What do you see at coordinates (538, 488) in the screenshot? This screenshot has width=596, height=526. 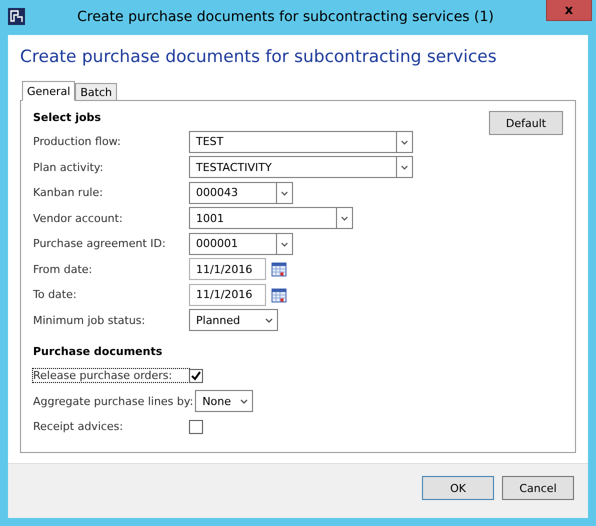 I see `dialog-button: Cancel` at bounding box center [538, 488].